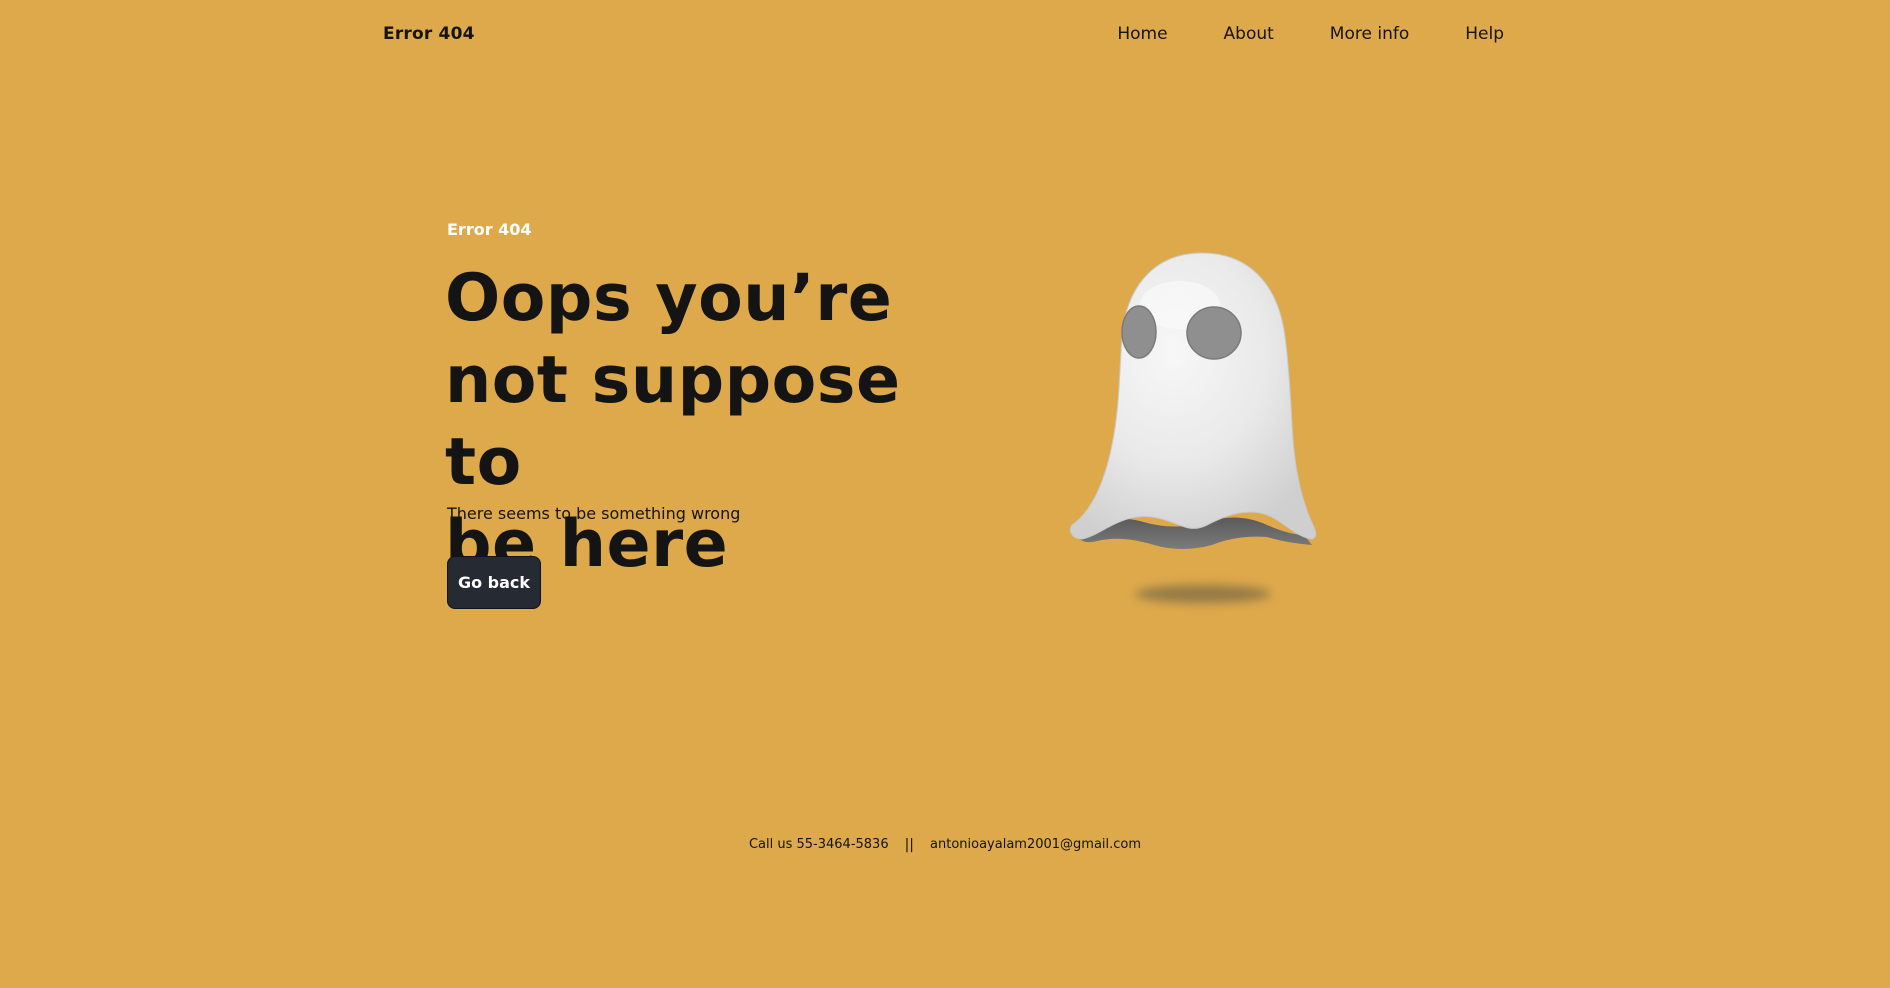  I want to click on page-subtext: There seems to be something wrong, so click(594, 513).